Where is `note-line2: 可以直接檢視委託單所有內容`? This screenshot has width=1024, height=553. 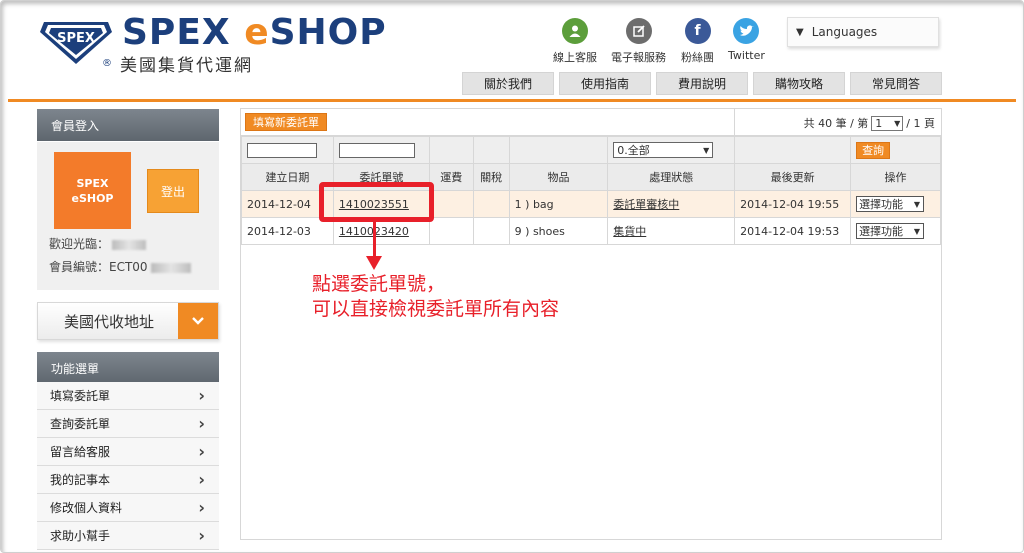 note-line2: 可以直接檢視委託單所有內容 is located at coordinates (436, 309).